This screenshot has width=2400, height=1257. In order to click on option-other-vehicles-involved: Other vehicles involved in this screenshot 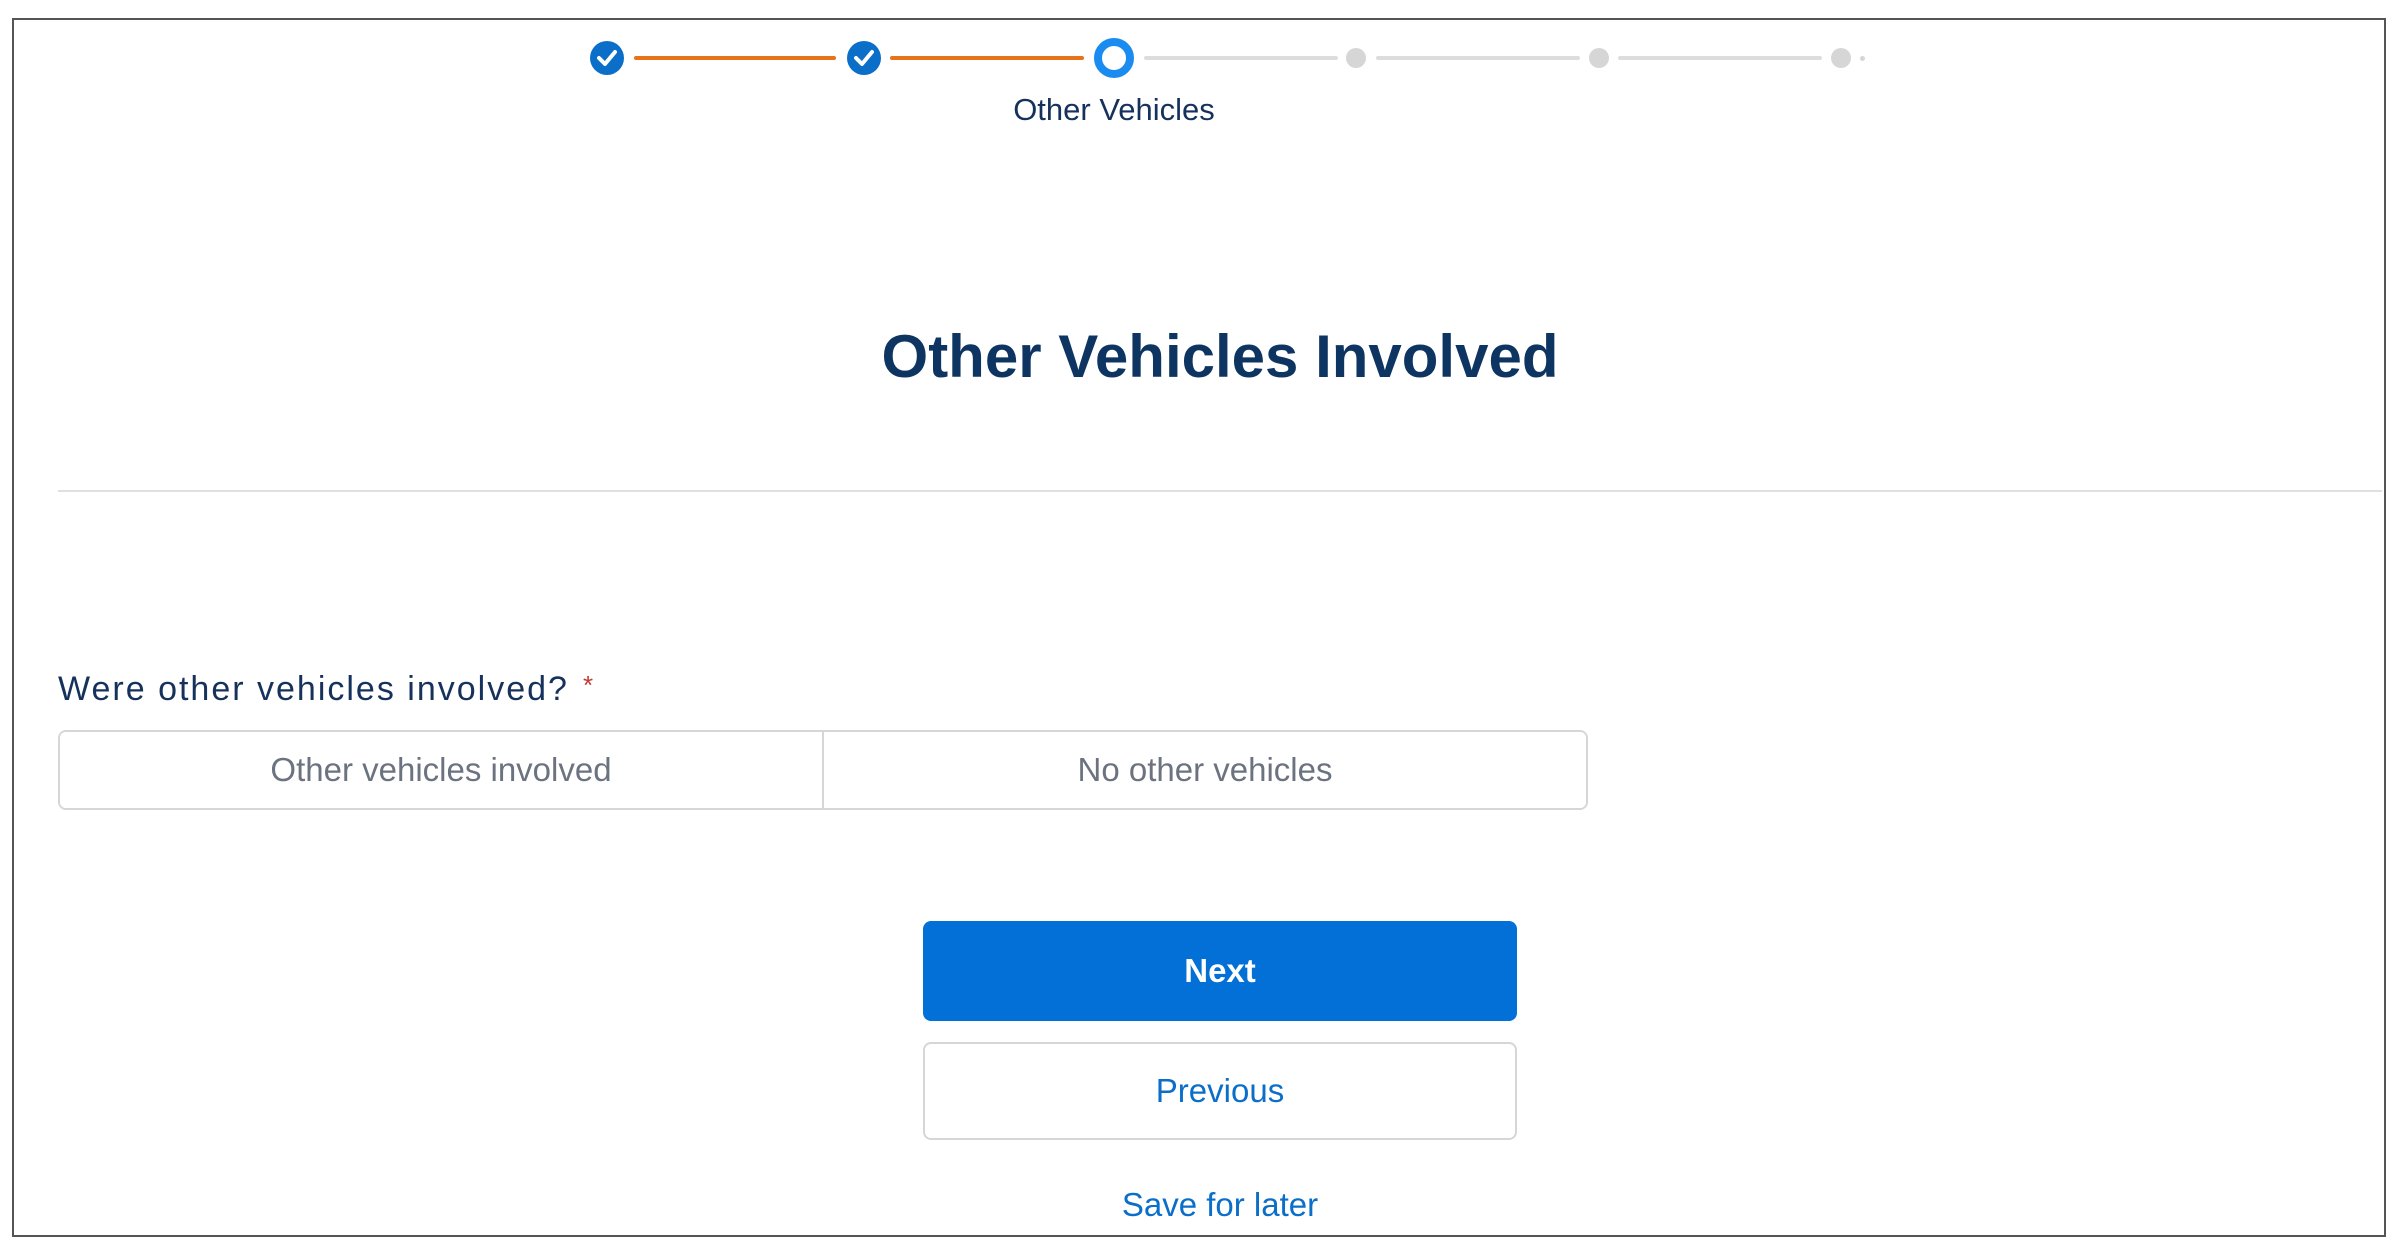, I will do `click(441, 770)`.